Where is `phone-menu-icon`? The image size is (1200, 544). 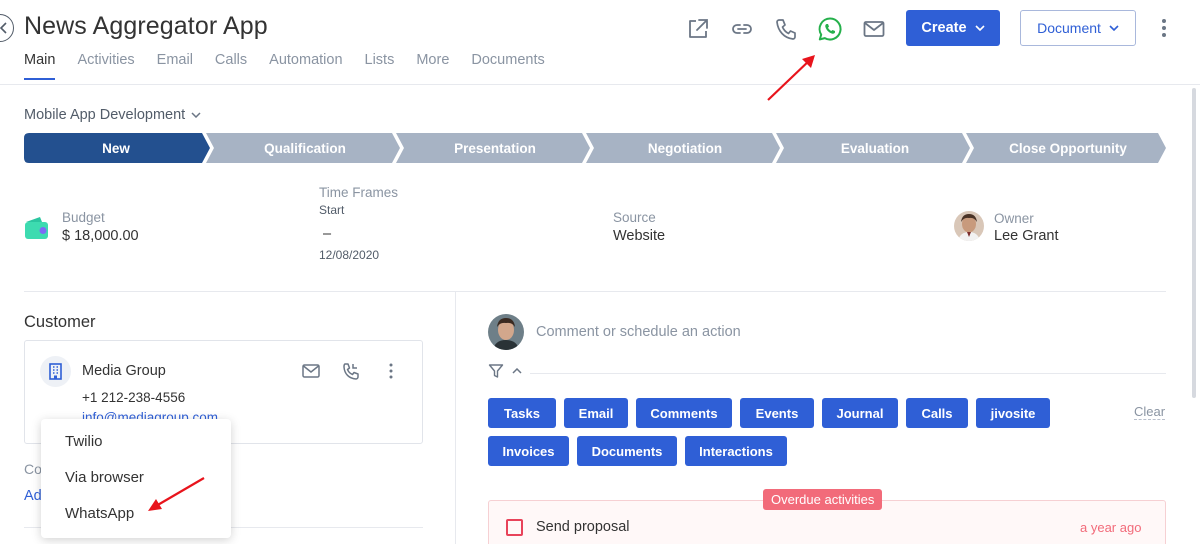
phone-menu-icon is located at coordinates (351, 372).